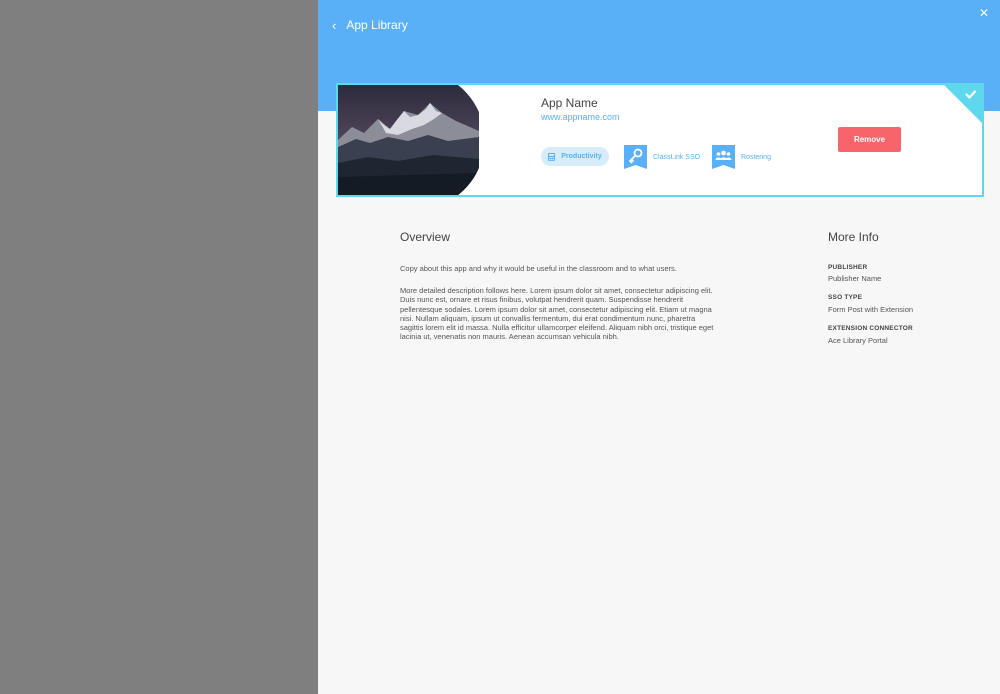 This screenshot has width=1000, height=694. What do you see at coordinates (984, 13) in the screenshot?
I see `close-icon: ✕` at bounding box center [984, 13].